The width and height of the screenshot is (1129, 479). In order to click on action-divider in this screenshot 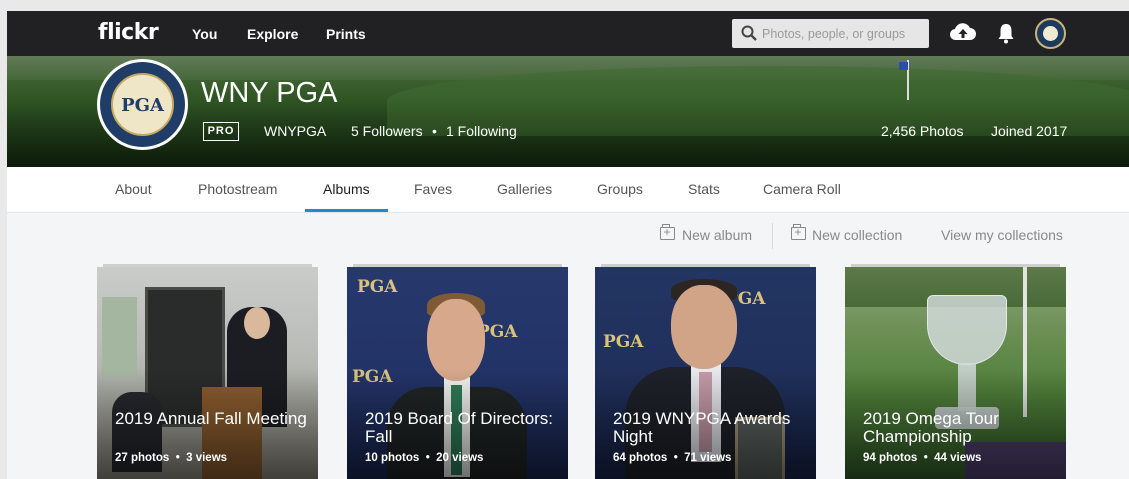, I will do `click(772, 236)`.